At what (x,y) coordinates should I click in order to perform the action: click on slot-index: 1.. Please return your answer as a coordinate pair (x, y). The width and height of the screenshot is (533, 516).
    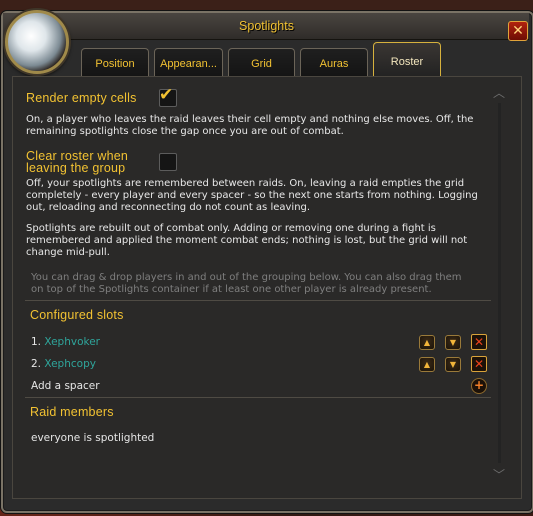
    Looking at the image, I should click on (36, 342).